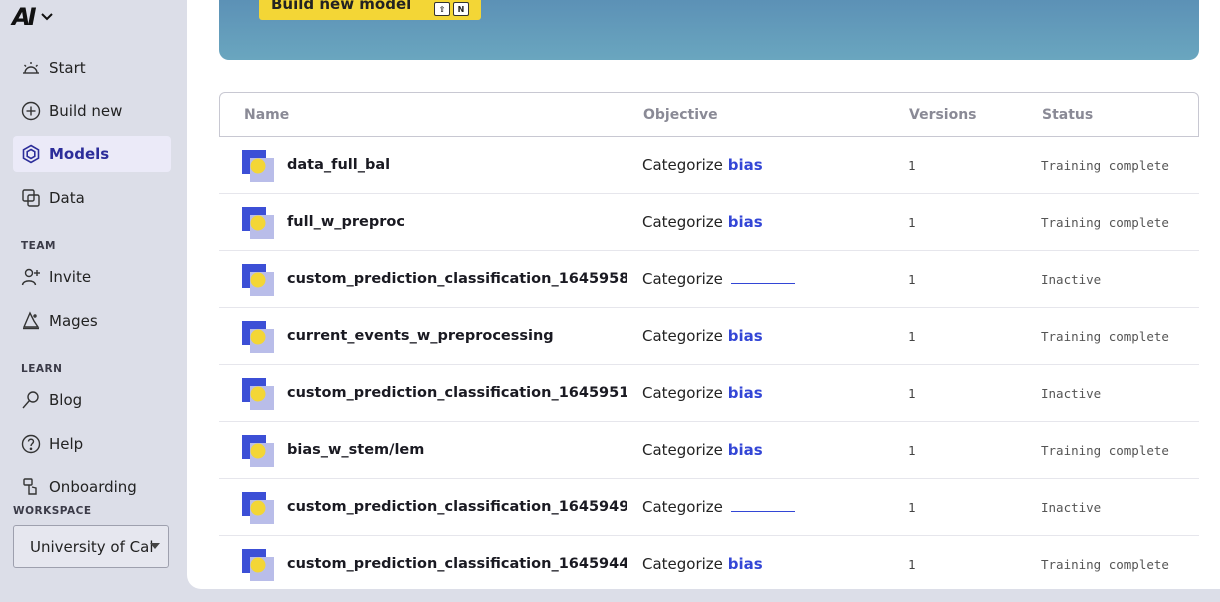 The width and height of the screenshot is (1220, 602). Describe the element at coordinates (943, 115) in the screenshot. I see `header-versions: Versions` at that location.